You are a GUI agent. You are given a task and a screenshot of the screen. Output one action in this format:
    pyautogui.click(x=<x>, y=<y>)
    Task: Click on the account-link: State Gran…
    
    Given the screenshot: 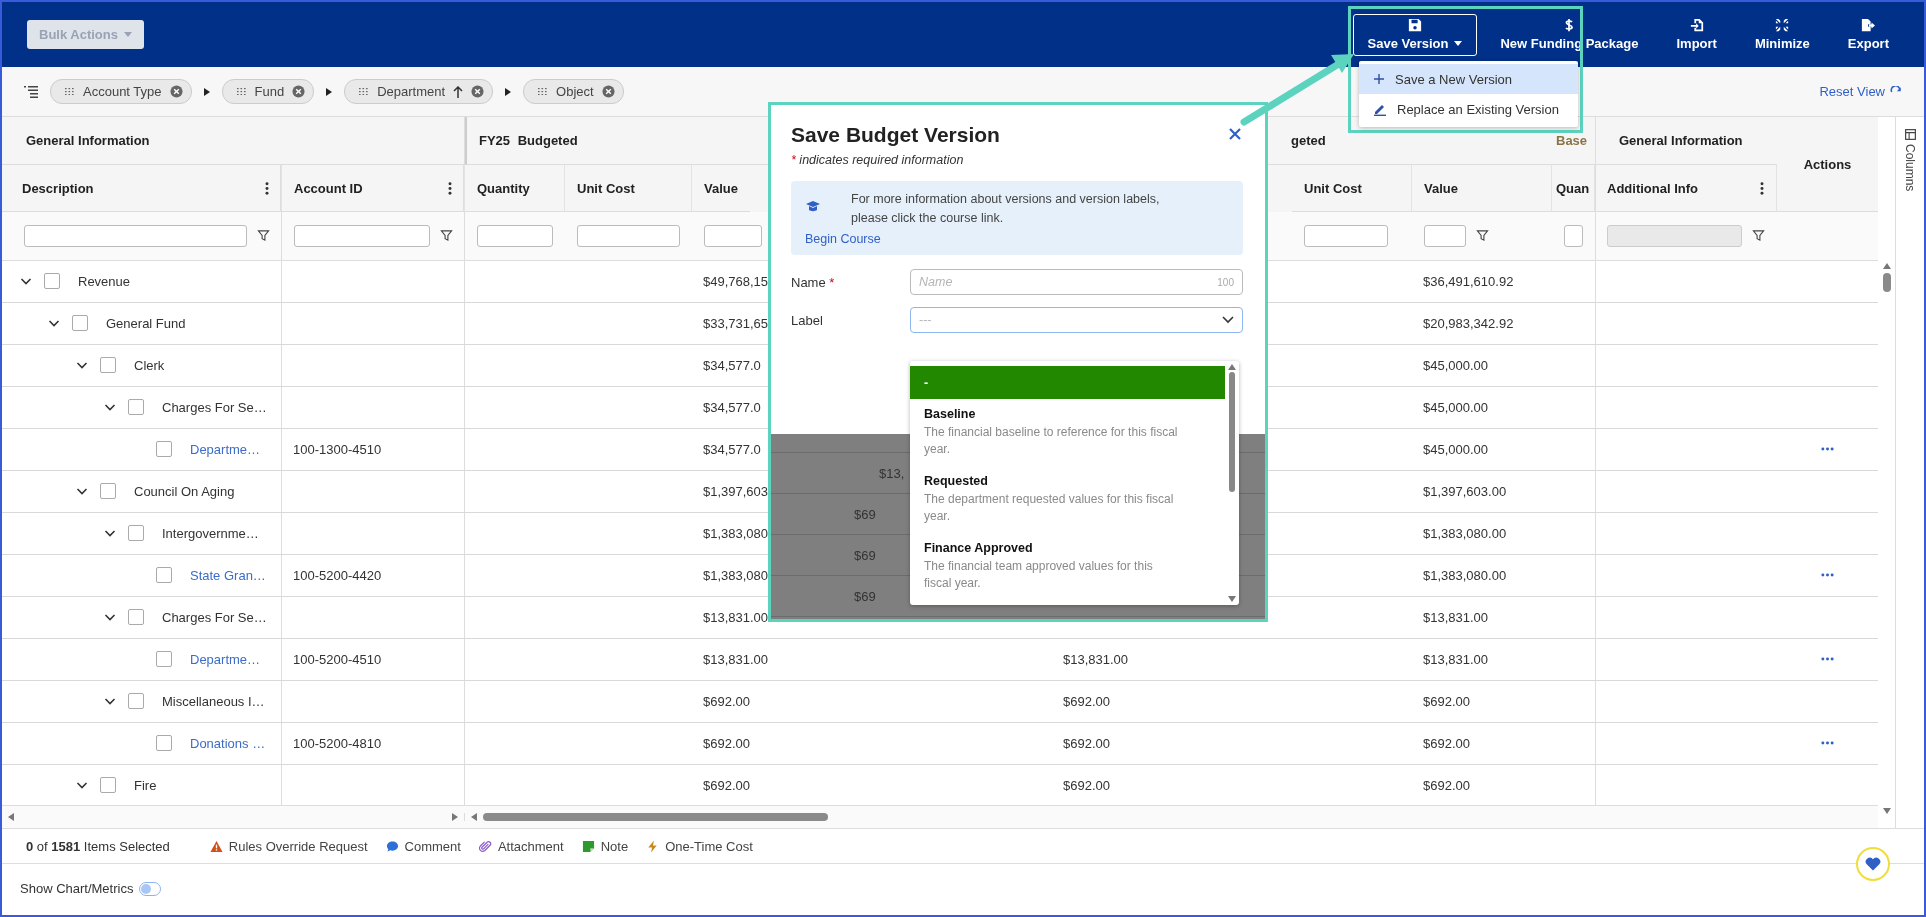 What is the action you would take?
    pyautogui.click(x=228, y=575)
    